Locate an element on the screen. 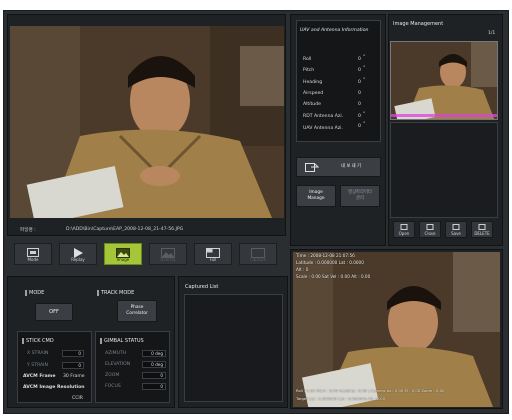 This screenshot has height=420, width=512. mode-off-button: OFF is located at coordinates (54, 312).